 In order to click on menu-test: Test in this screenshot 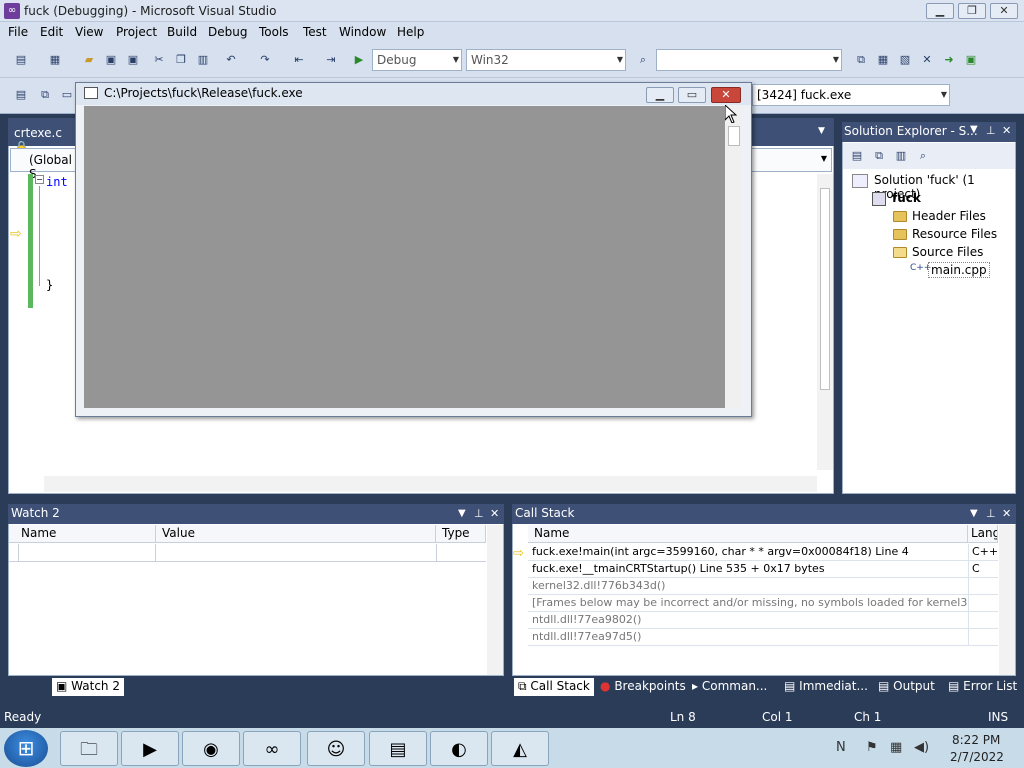, I will do `click(315, 32)`.